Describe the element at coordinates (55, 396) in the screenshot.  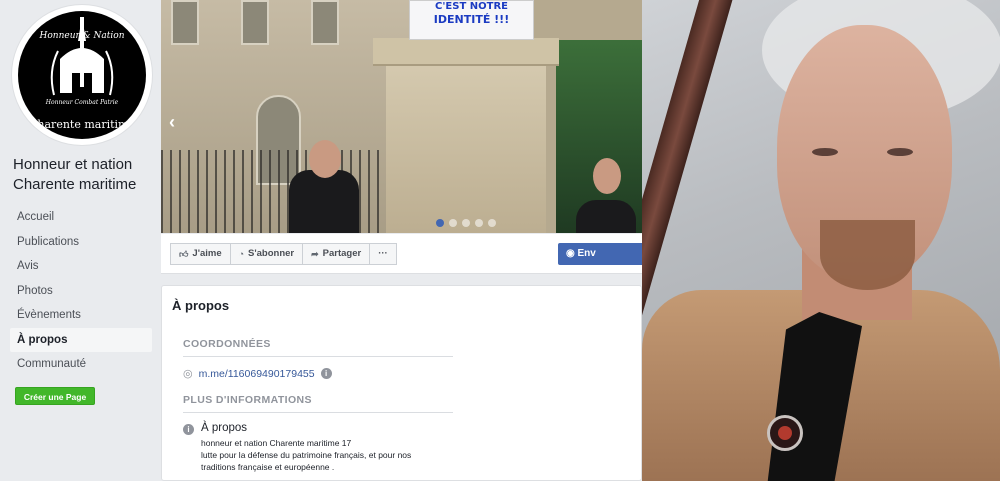
I see `create-page-button: Créer une Page` at that location.